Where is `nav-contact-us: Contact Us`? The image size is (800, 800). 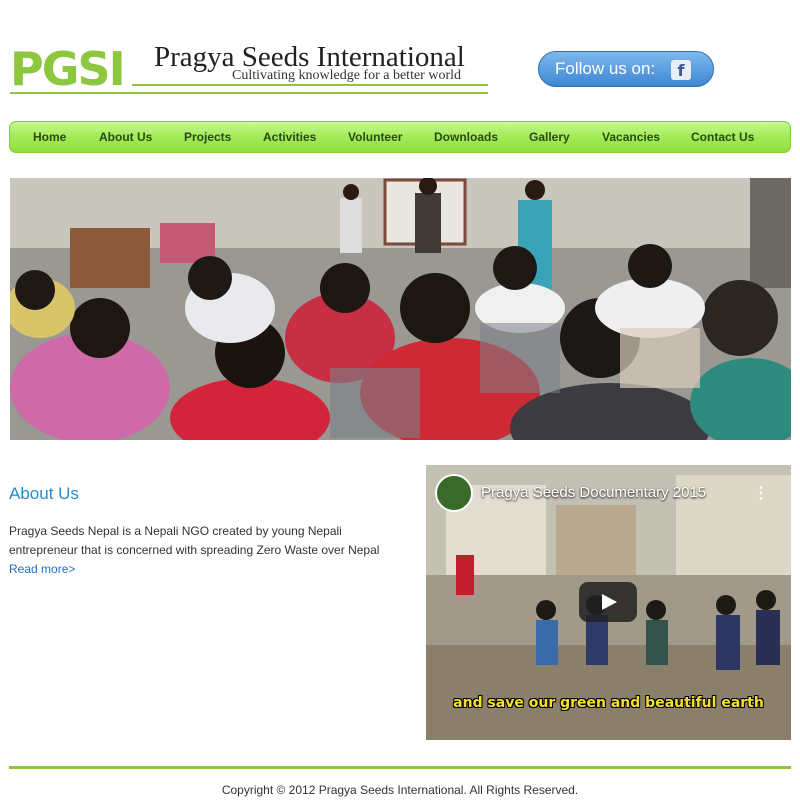
nav-contact-us: Contact Us is located at coordinates (722, 137).